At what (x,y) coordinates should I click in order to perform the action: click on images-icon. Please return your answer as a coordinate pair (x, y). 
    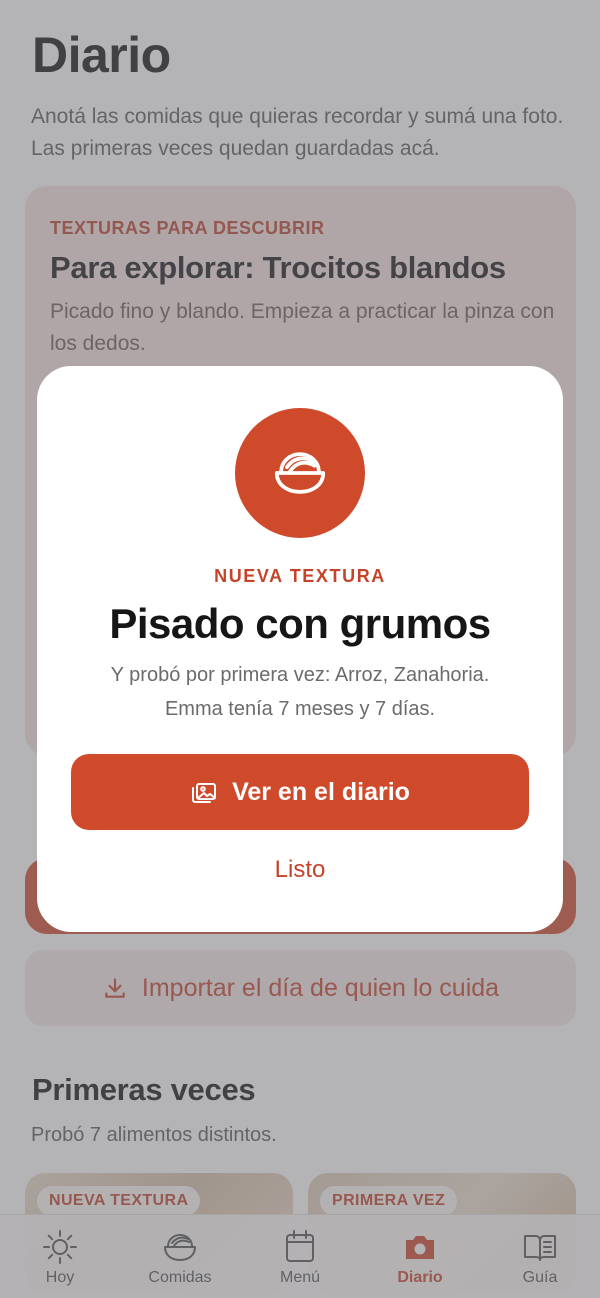
    Looking at the image, I should click on (204, 793).